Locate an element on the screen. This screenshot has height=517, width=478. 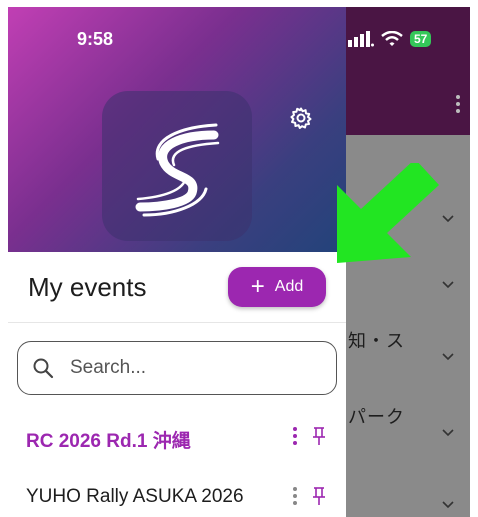
app-logo is located at coordinates (177, 166).